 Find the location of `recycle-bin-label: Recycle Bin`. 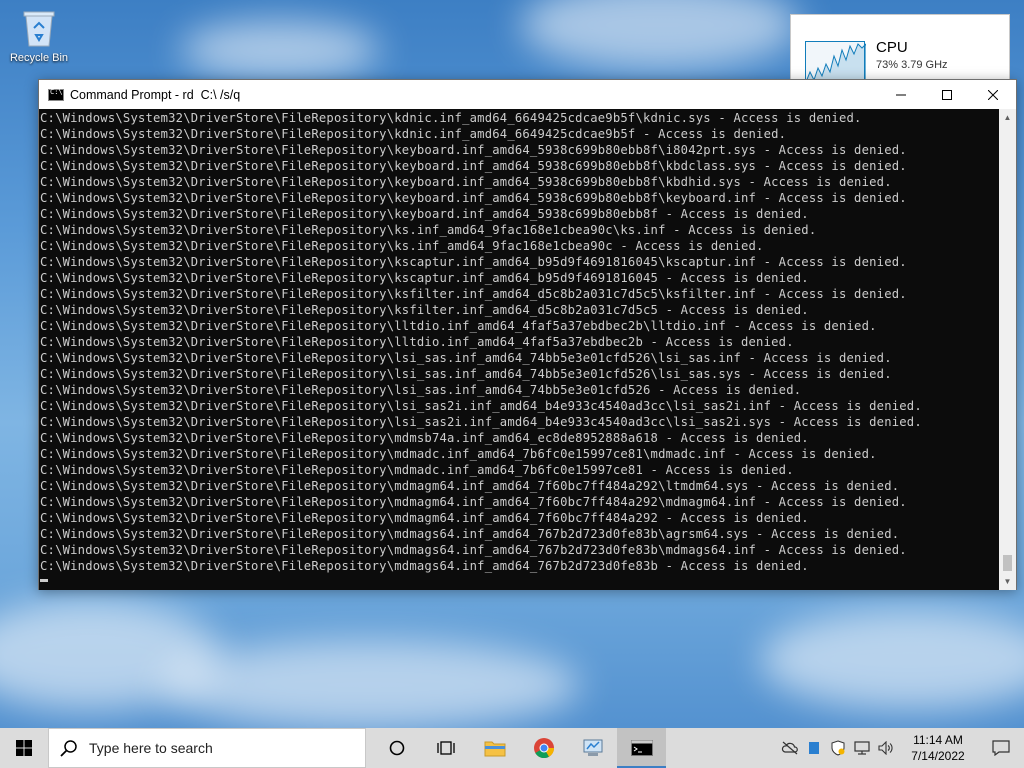

recycle-bin-label: Recycle Bin is located at coordinates (39, 58).